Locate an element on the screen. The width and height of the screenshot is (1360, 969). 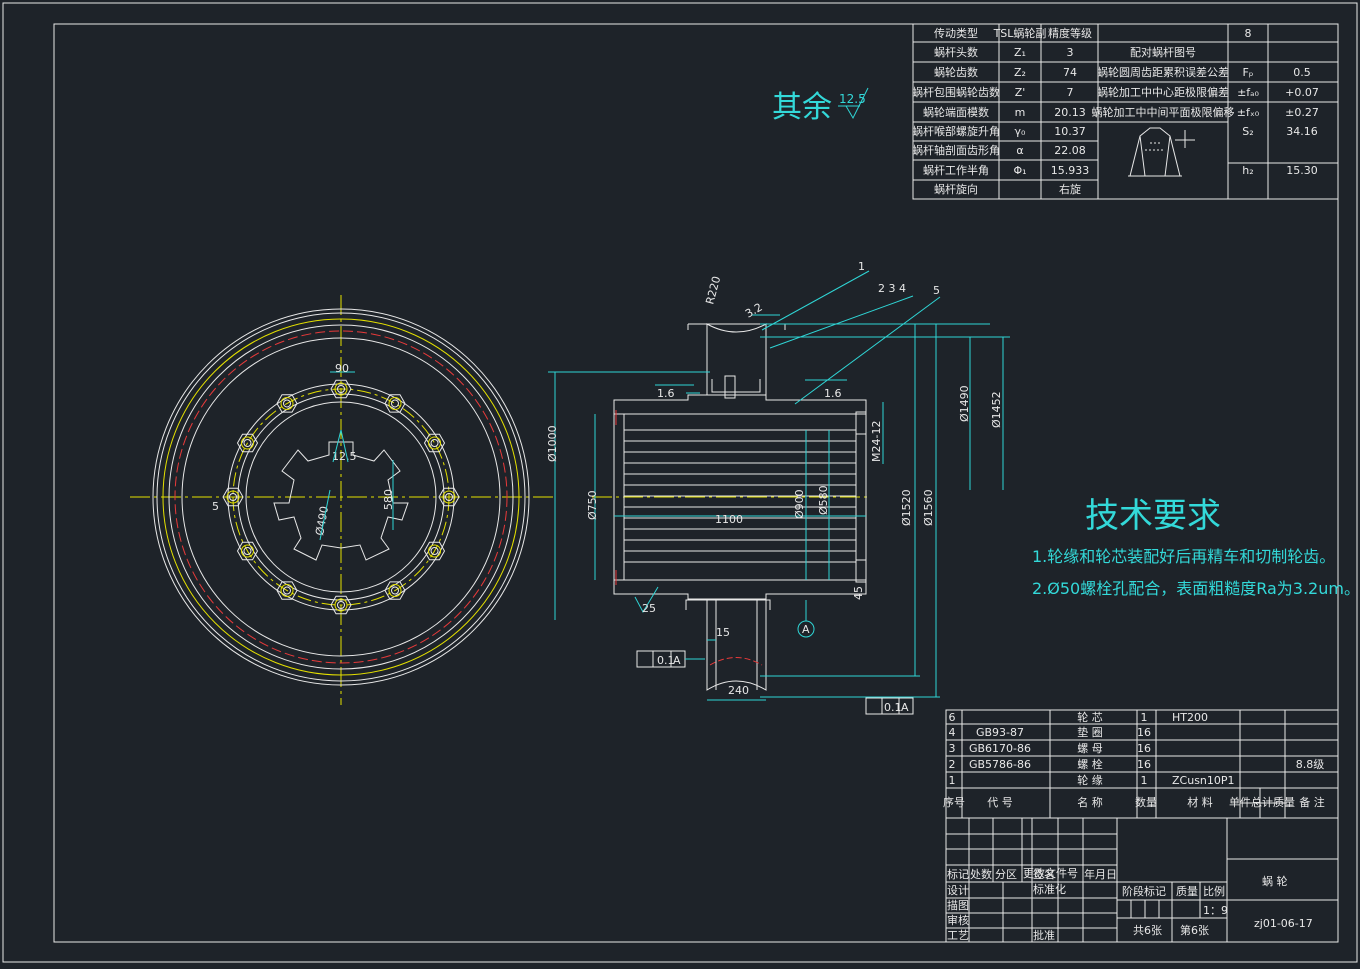
dim-240: 240 is located at coordinates (738, 690).